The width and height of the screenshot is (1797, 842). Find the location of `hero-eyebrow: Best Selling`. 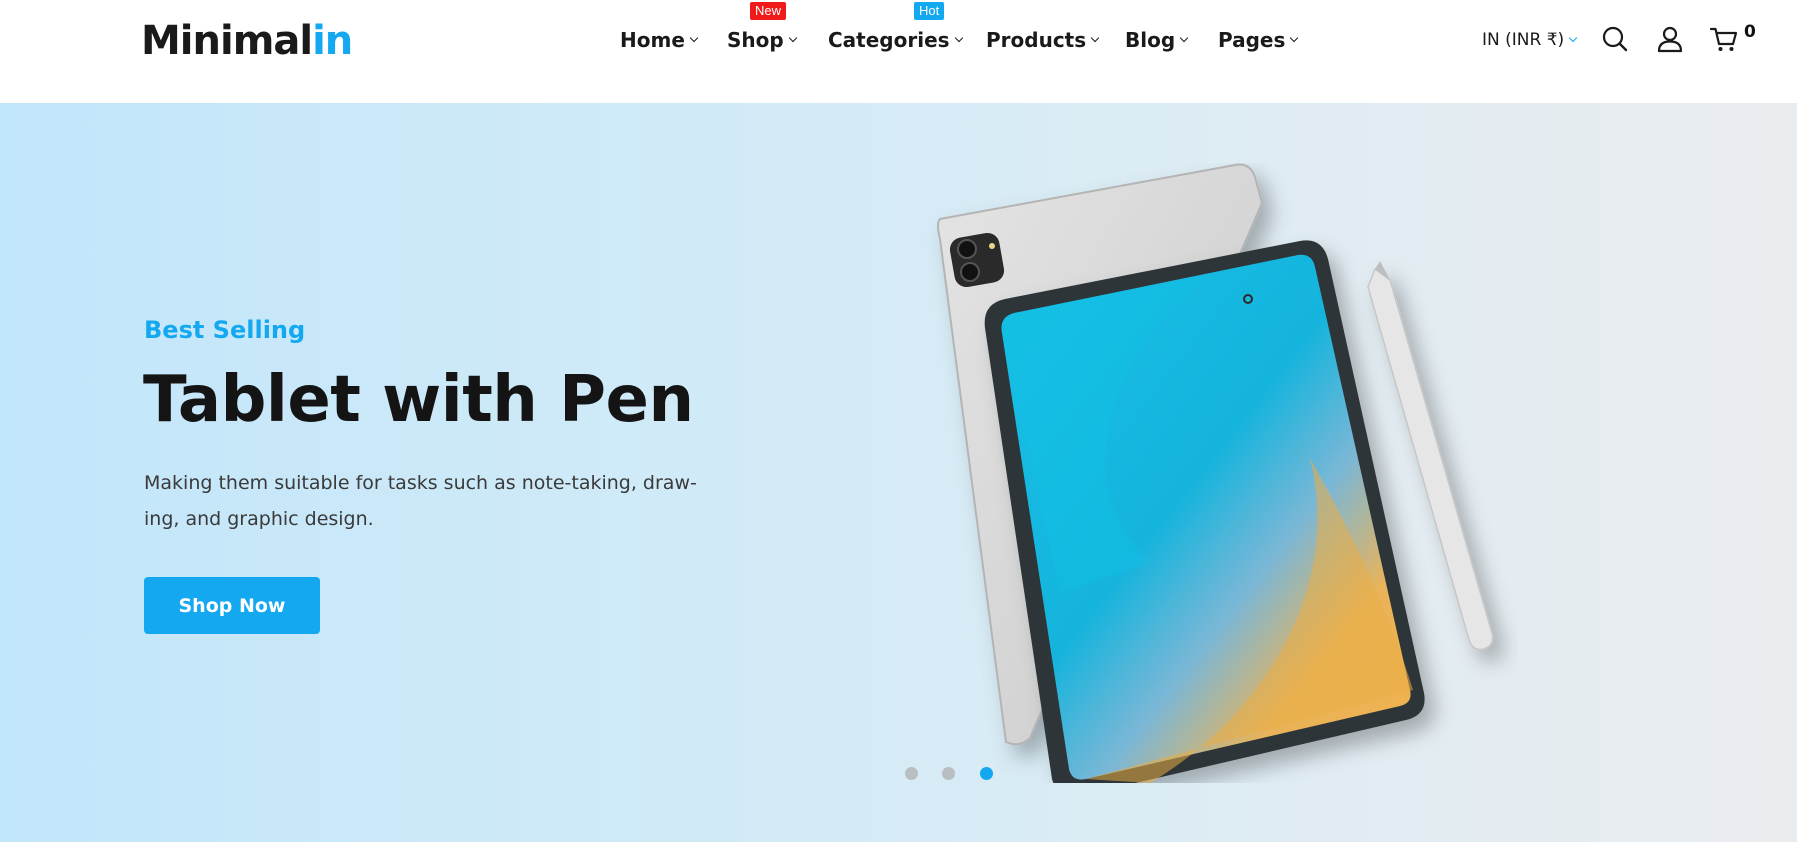

hero-eyebrow: Best Selling is located at coordinates (225, 330).